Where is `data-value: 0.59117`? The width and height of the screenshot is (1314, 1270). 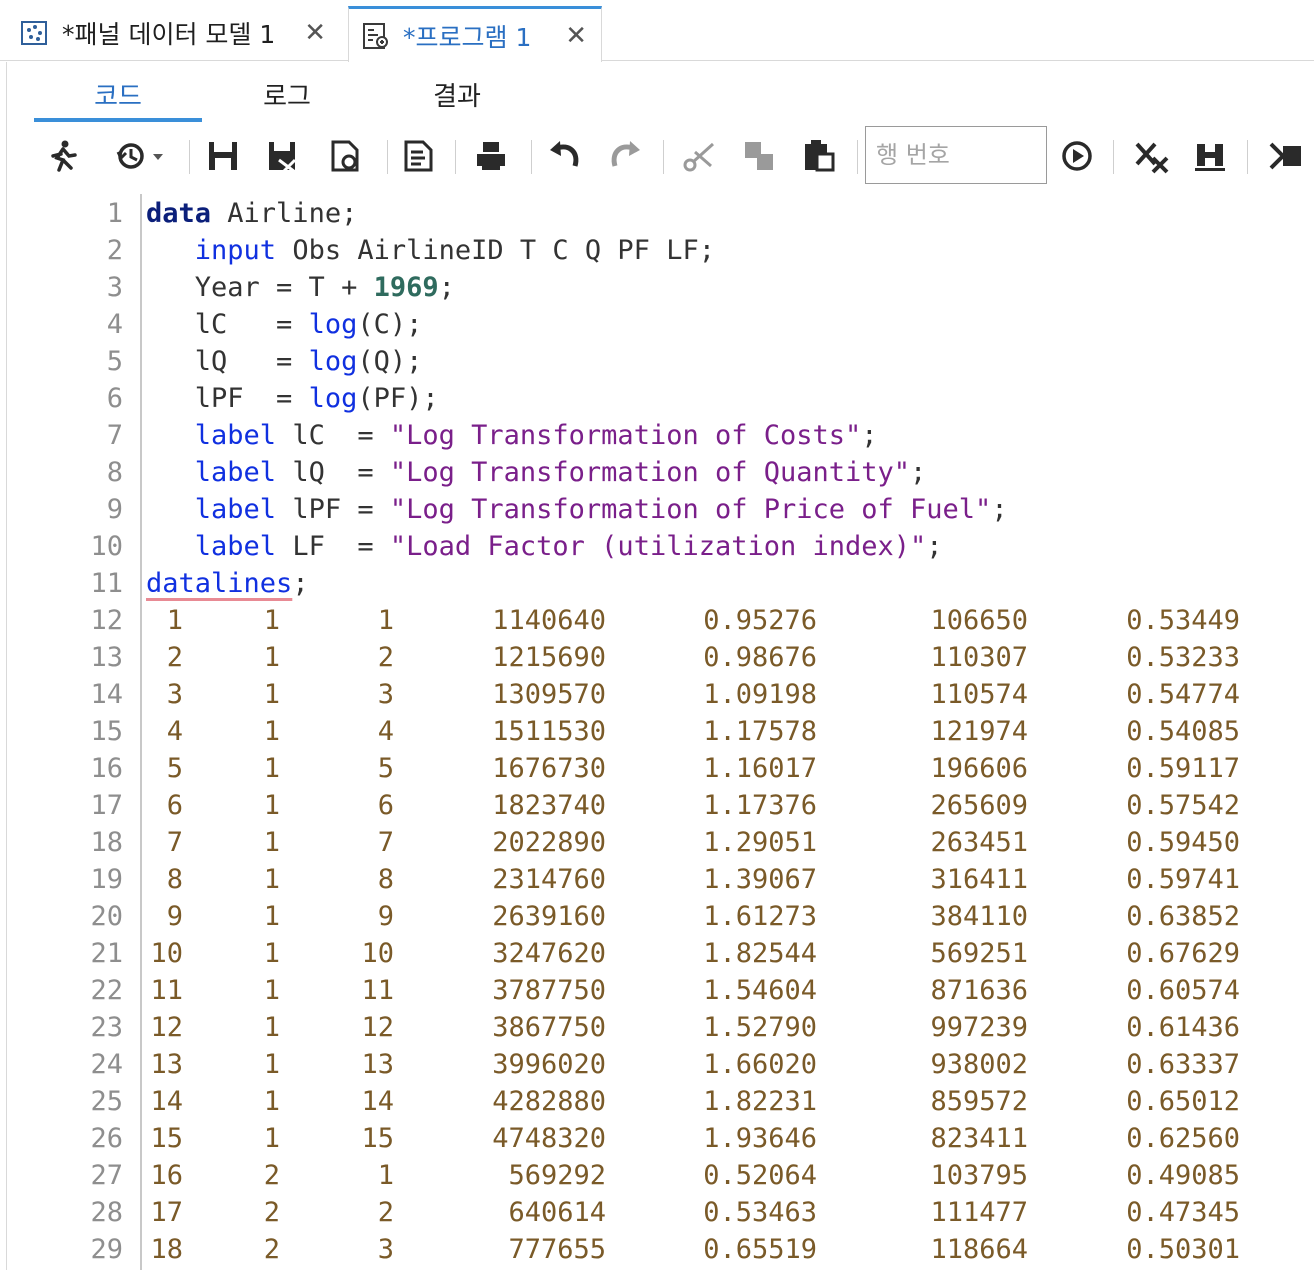
data-value: 0.59117 is located at coordinates (1183, 768).